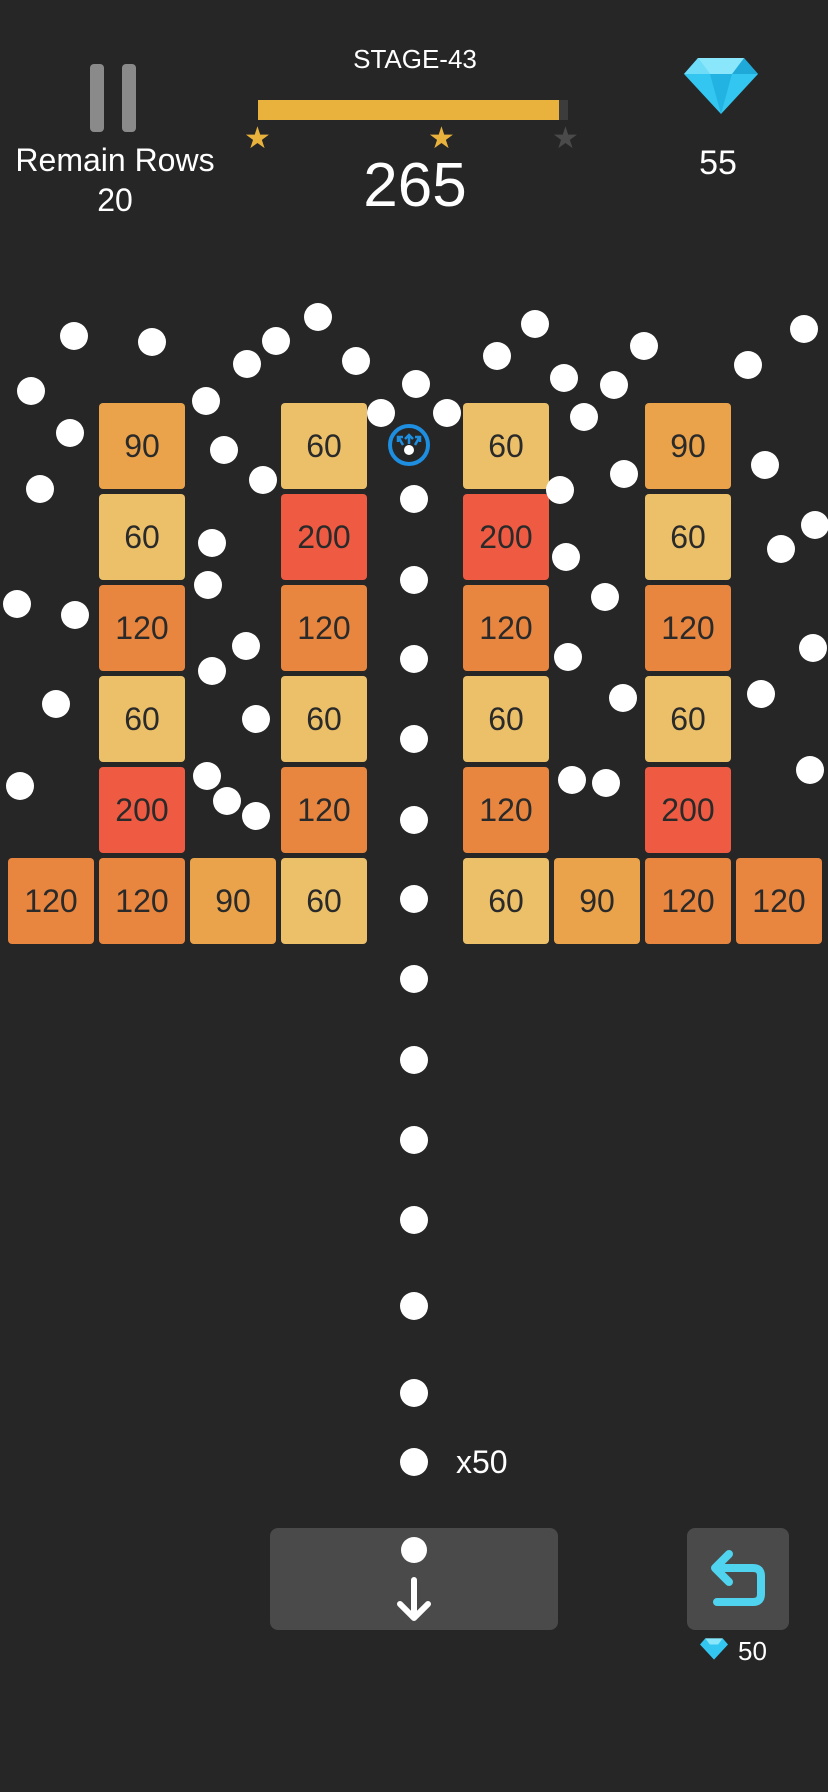  What do you see at coordinates (115, 200) in the screenshot?
I see `remain-rows-value: 20` at bounding box center [115, 200].